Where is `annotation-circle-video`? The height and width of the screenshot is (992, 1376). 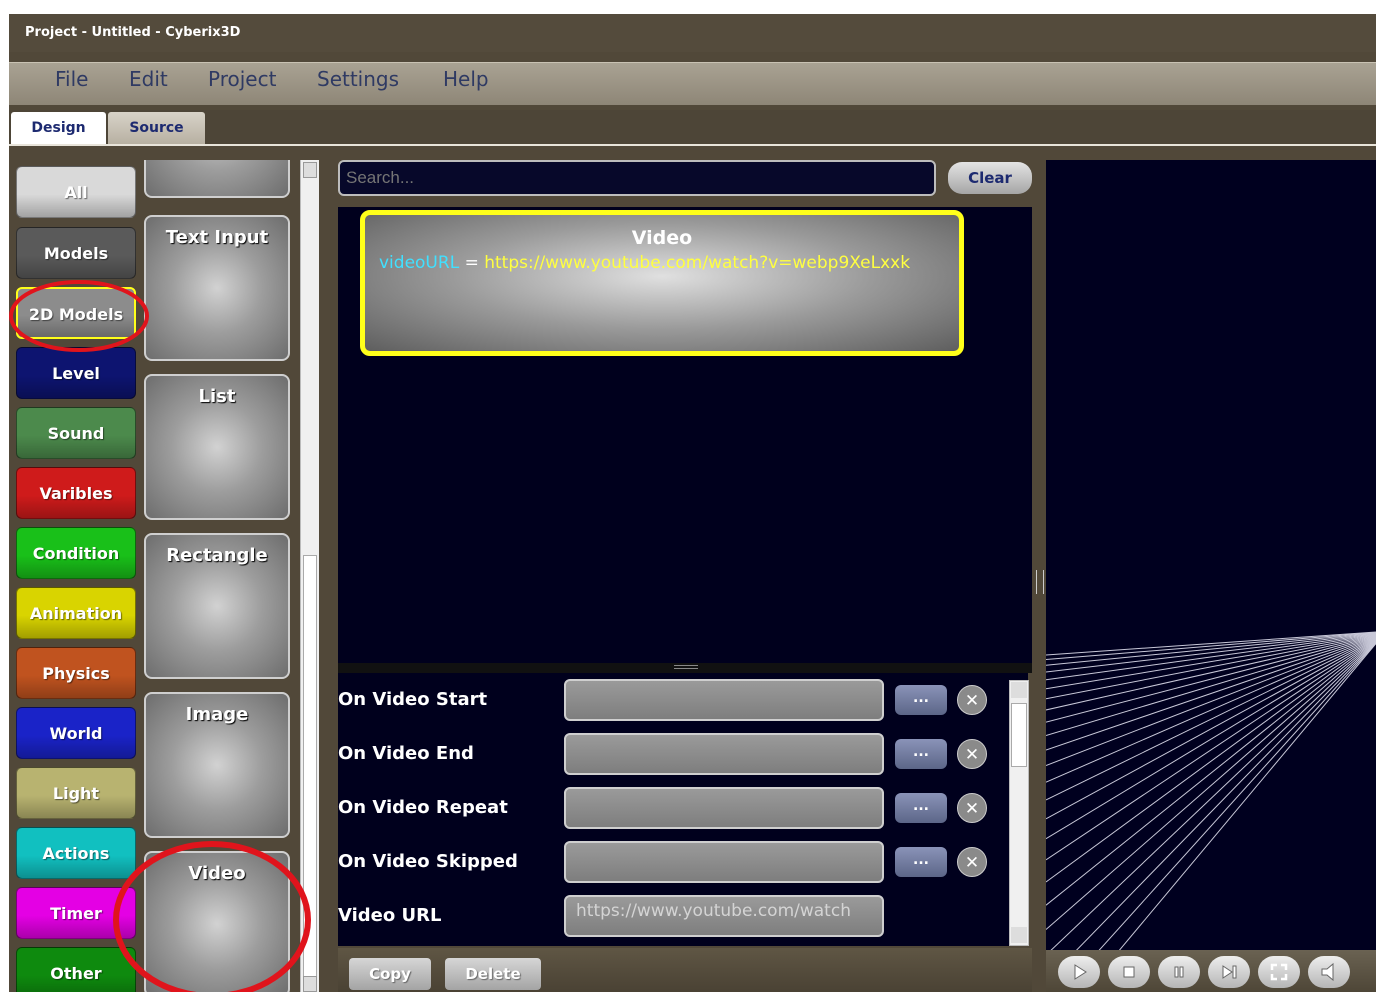
annotation-circle-video is located at coordinates (212, 916).